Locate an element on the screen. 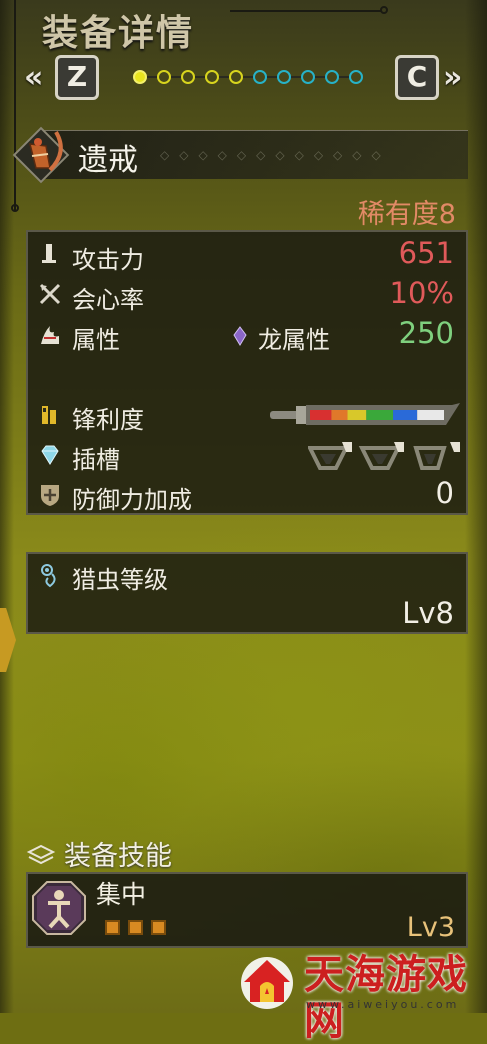 Image resolution: width=487 pixels, height=1044 pixels. frame-top-line is located at coordinates (306, 11).